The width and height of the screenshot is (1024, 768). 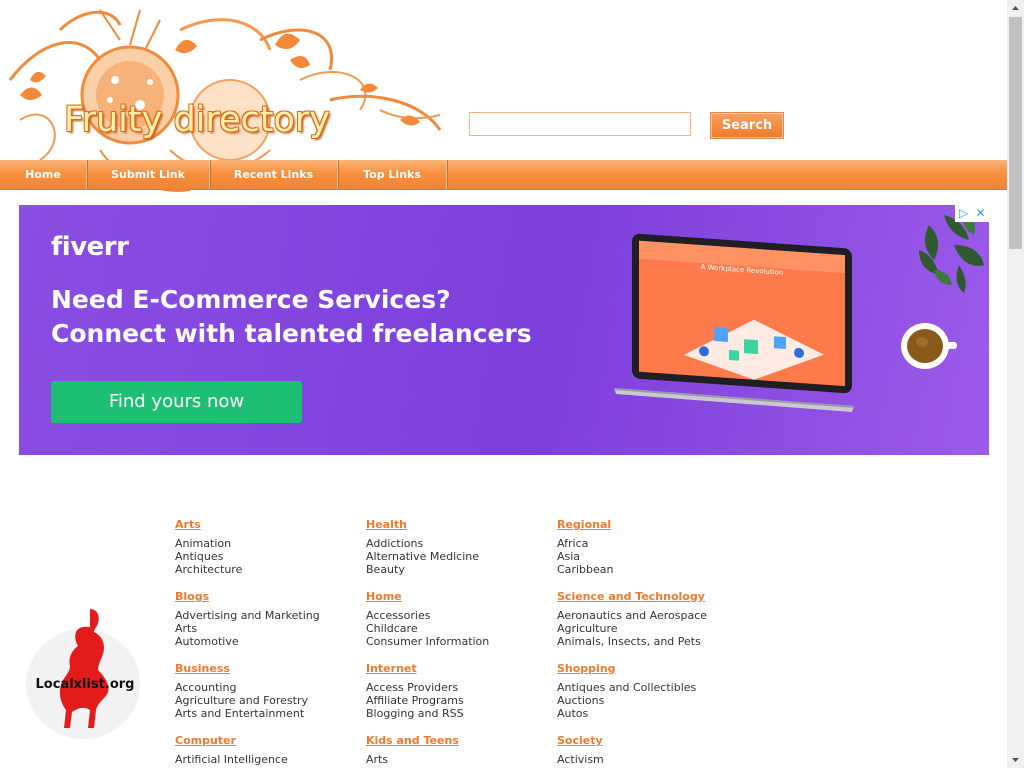 I want to click on subcategory-link: Auctions, so click(x=652, y=700).